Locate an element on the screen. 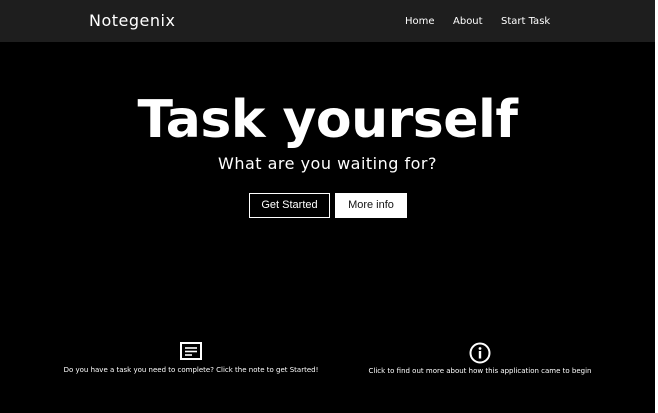  top-navbar: Notegenix Home About Start Task is located at coordinates (327, 21).